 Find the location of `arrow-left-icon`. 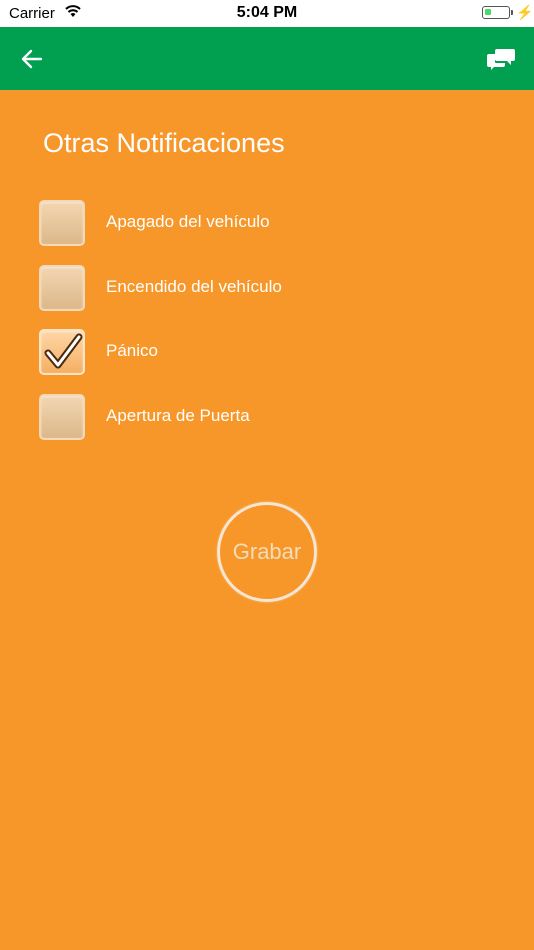

arrow-left-icon is located at coordinates (32, 59).